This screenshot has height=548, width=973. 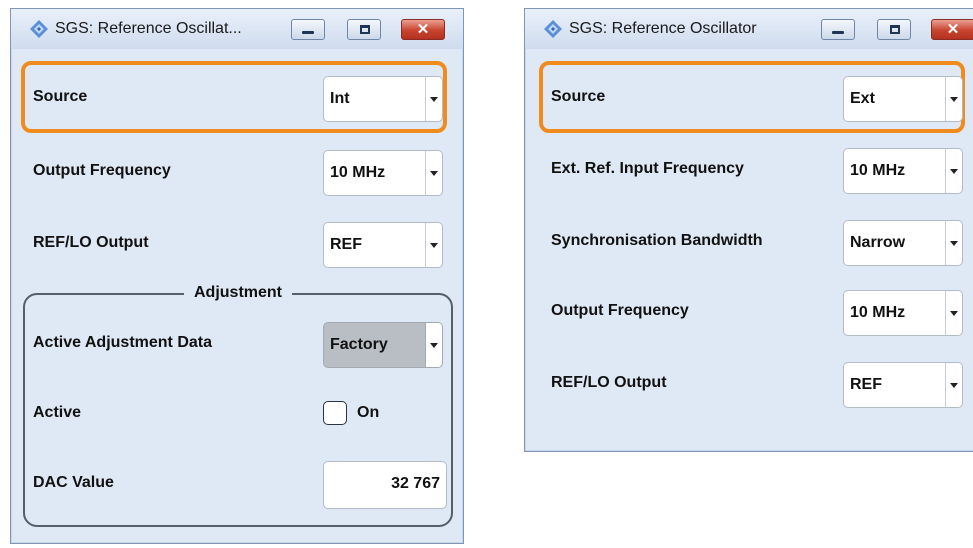 I want to click on source-value: Int, so click(x=340, y=98).